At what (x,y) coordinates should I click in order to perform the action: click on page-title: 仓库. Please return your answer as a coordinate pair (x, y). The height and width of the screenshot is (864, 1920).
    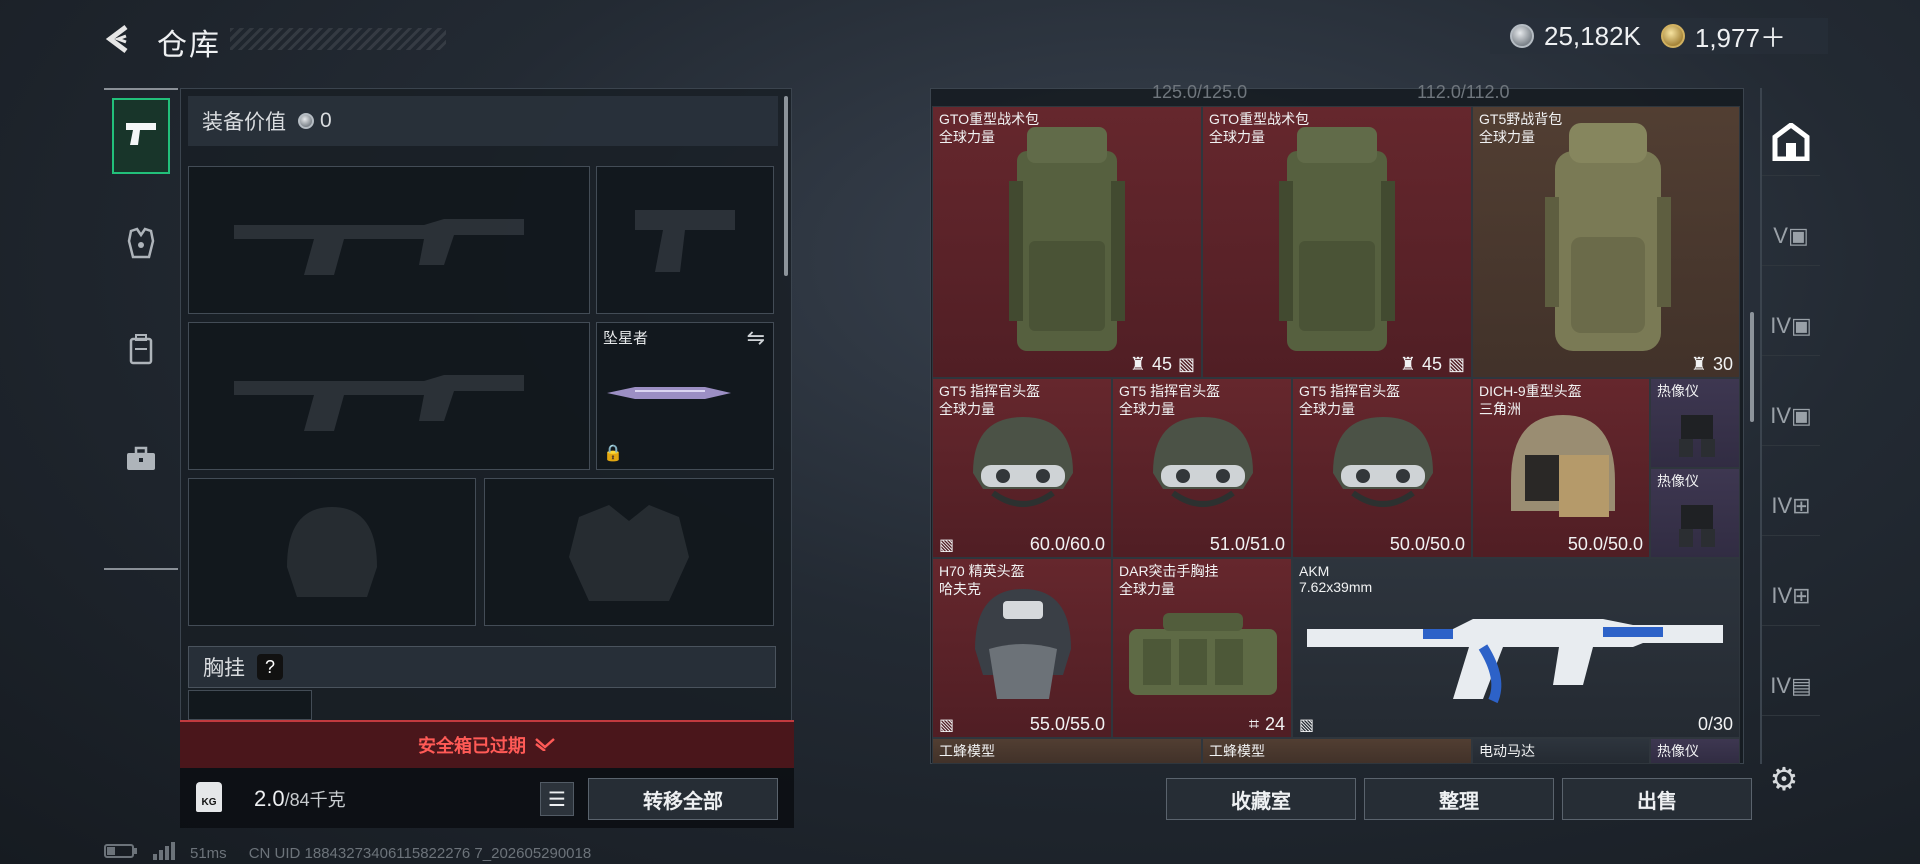
    Looking at the image, I should click on (189, 45).